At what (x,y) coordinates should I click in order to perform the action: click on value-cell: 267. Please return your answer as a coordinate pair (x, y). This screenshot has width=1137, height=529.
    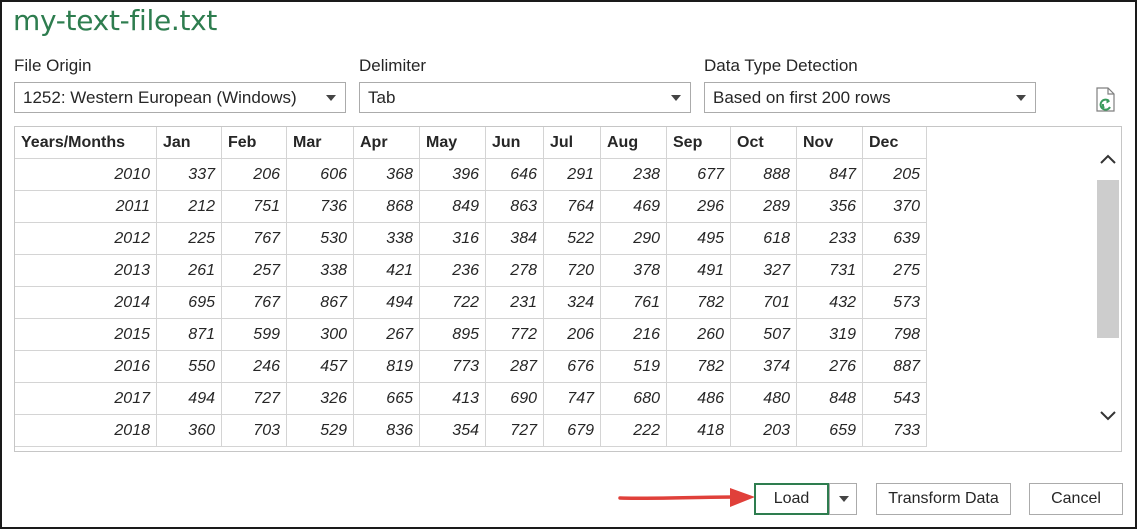
    Looking at the image, I should click on (386, 334).